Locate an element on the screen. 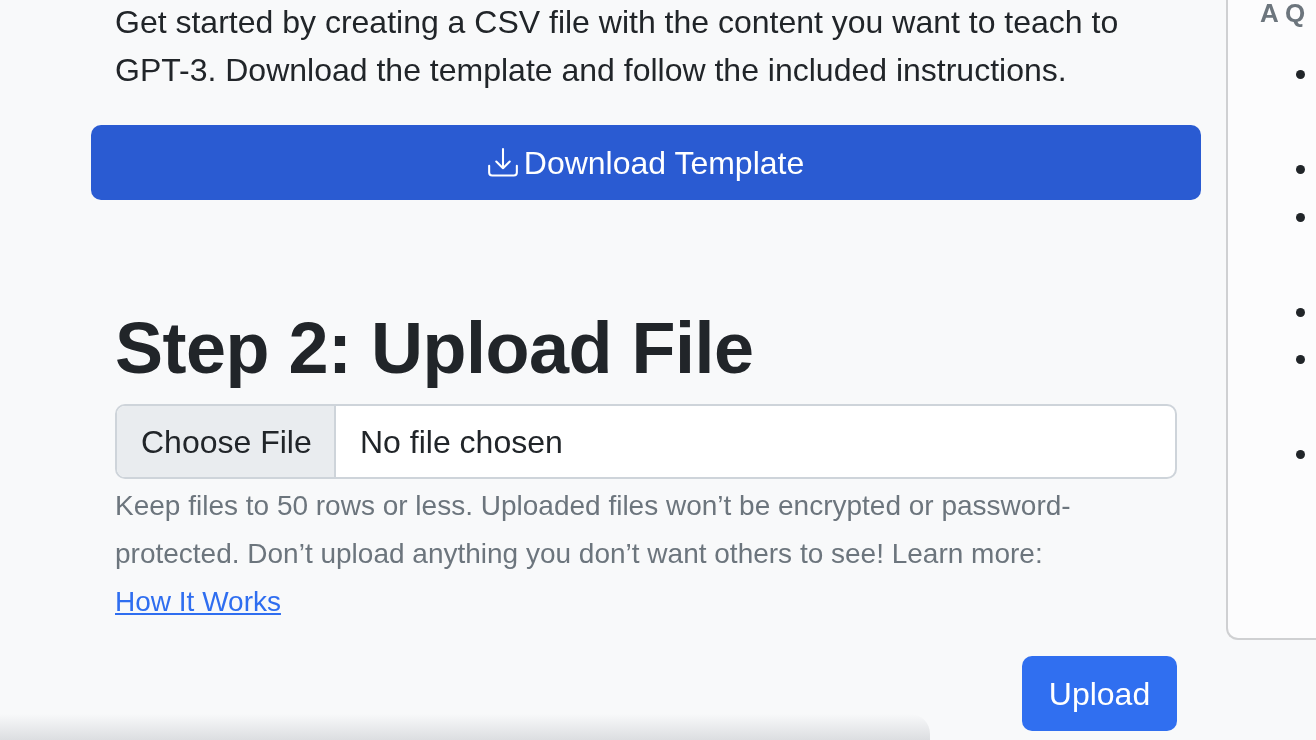 The width and height of the screenshot is (1316, 740). file-input: Choose File No file chosen is located at coordinates (646, 441).